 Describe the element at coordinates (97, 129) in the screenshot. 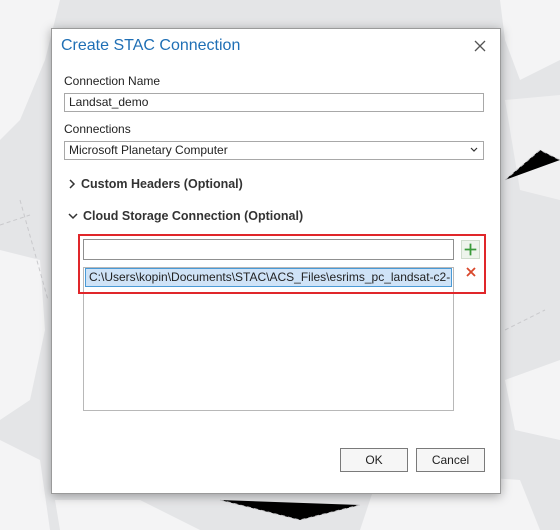

I see `connections-label: Connections` at that location.